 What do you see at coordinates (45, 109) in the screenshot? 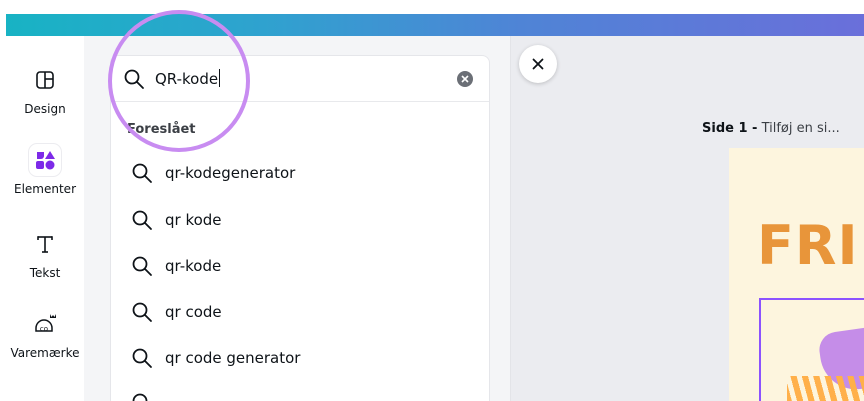
I see `sidebar-item-label: Design` at bounding box center [45, 109].